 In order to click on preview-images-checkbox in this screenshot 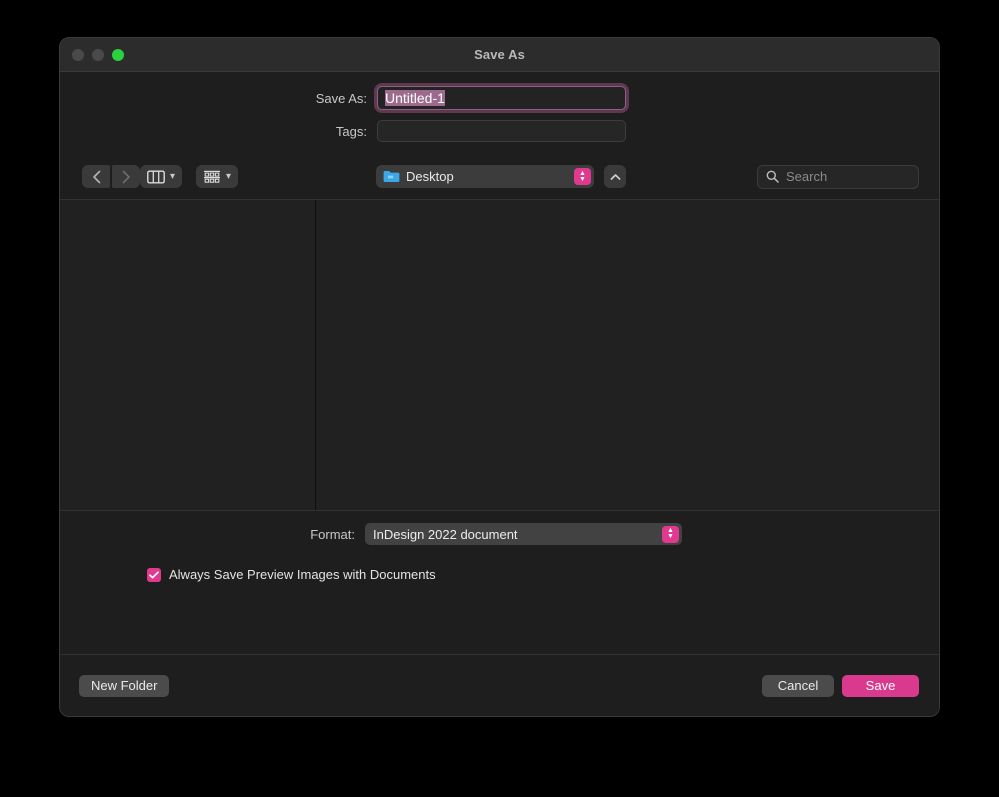, I will do `click(154, 574)`.